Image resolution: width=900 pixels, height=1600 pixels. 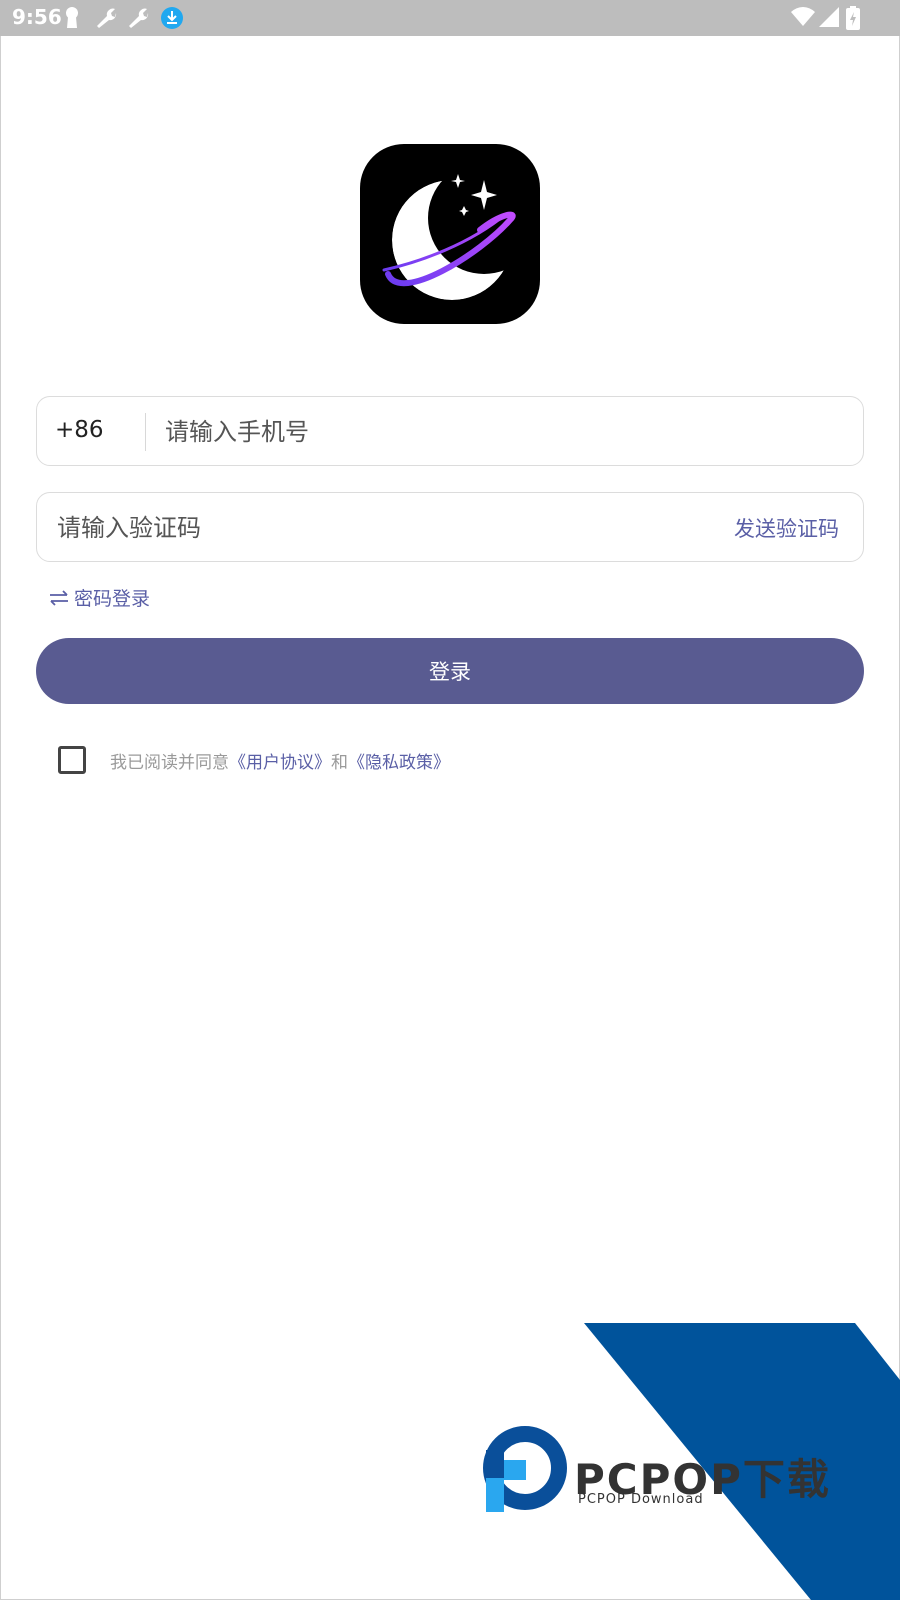 I want to click on agreement-row: 我已阅读并同意《用户协议》和《隐私政策》, so click(x=254, y=760).